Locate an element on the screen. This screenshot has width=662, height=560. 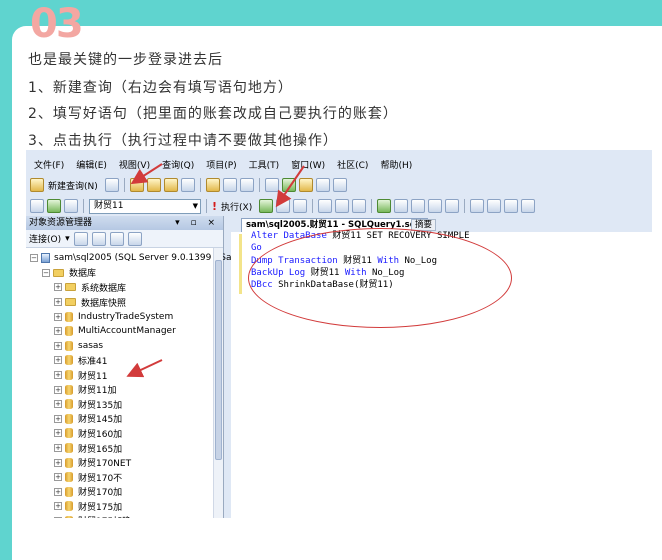
step-1-text: 1、新建查询（右边会有填写语句地方） is located at coordinates (160, 88).